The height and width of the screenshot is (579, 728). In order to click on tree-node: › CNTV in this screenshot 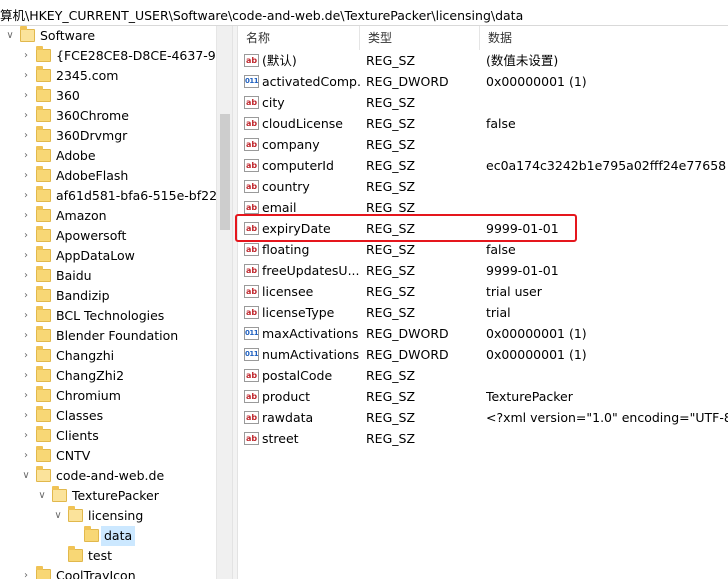, I will do `click(108, 456)`.